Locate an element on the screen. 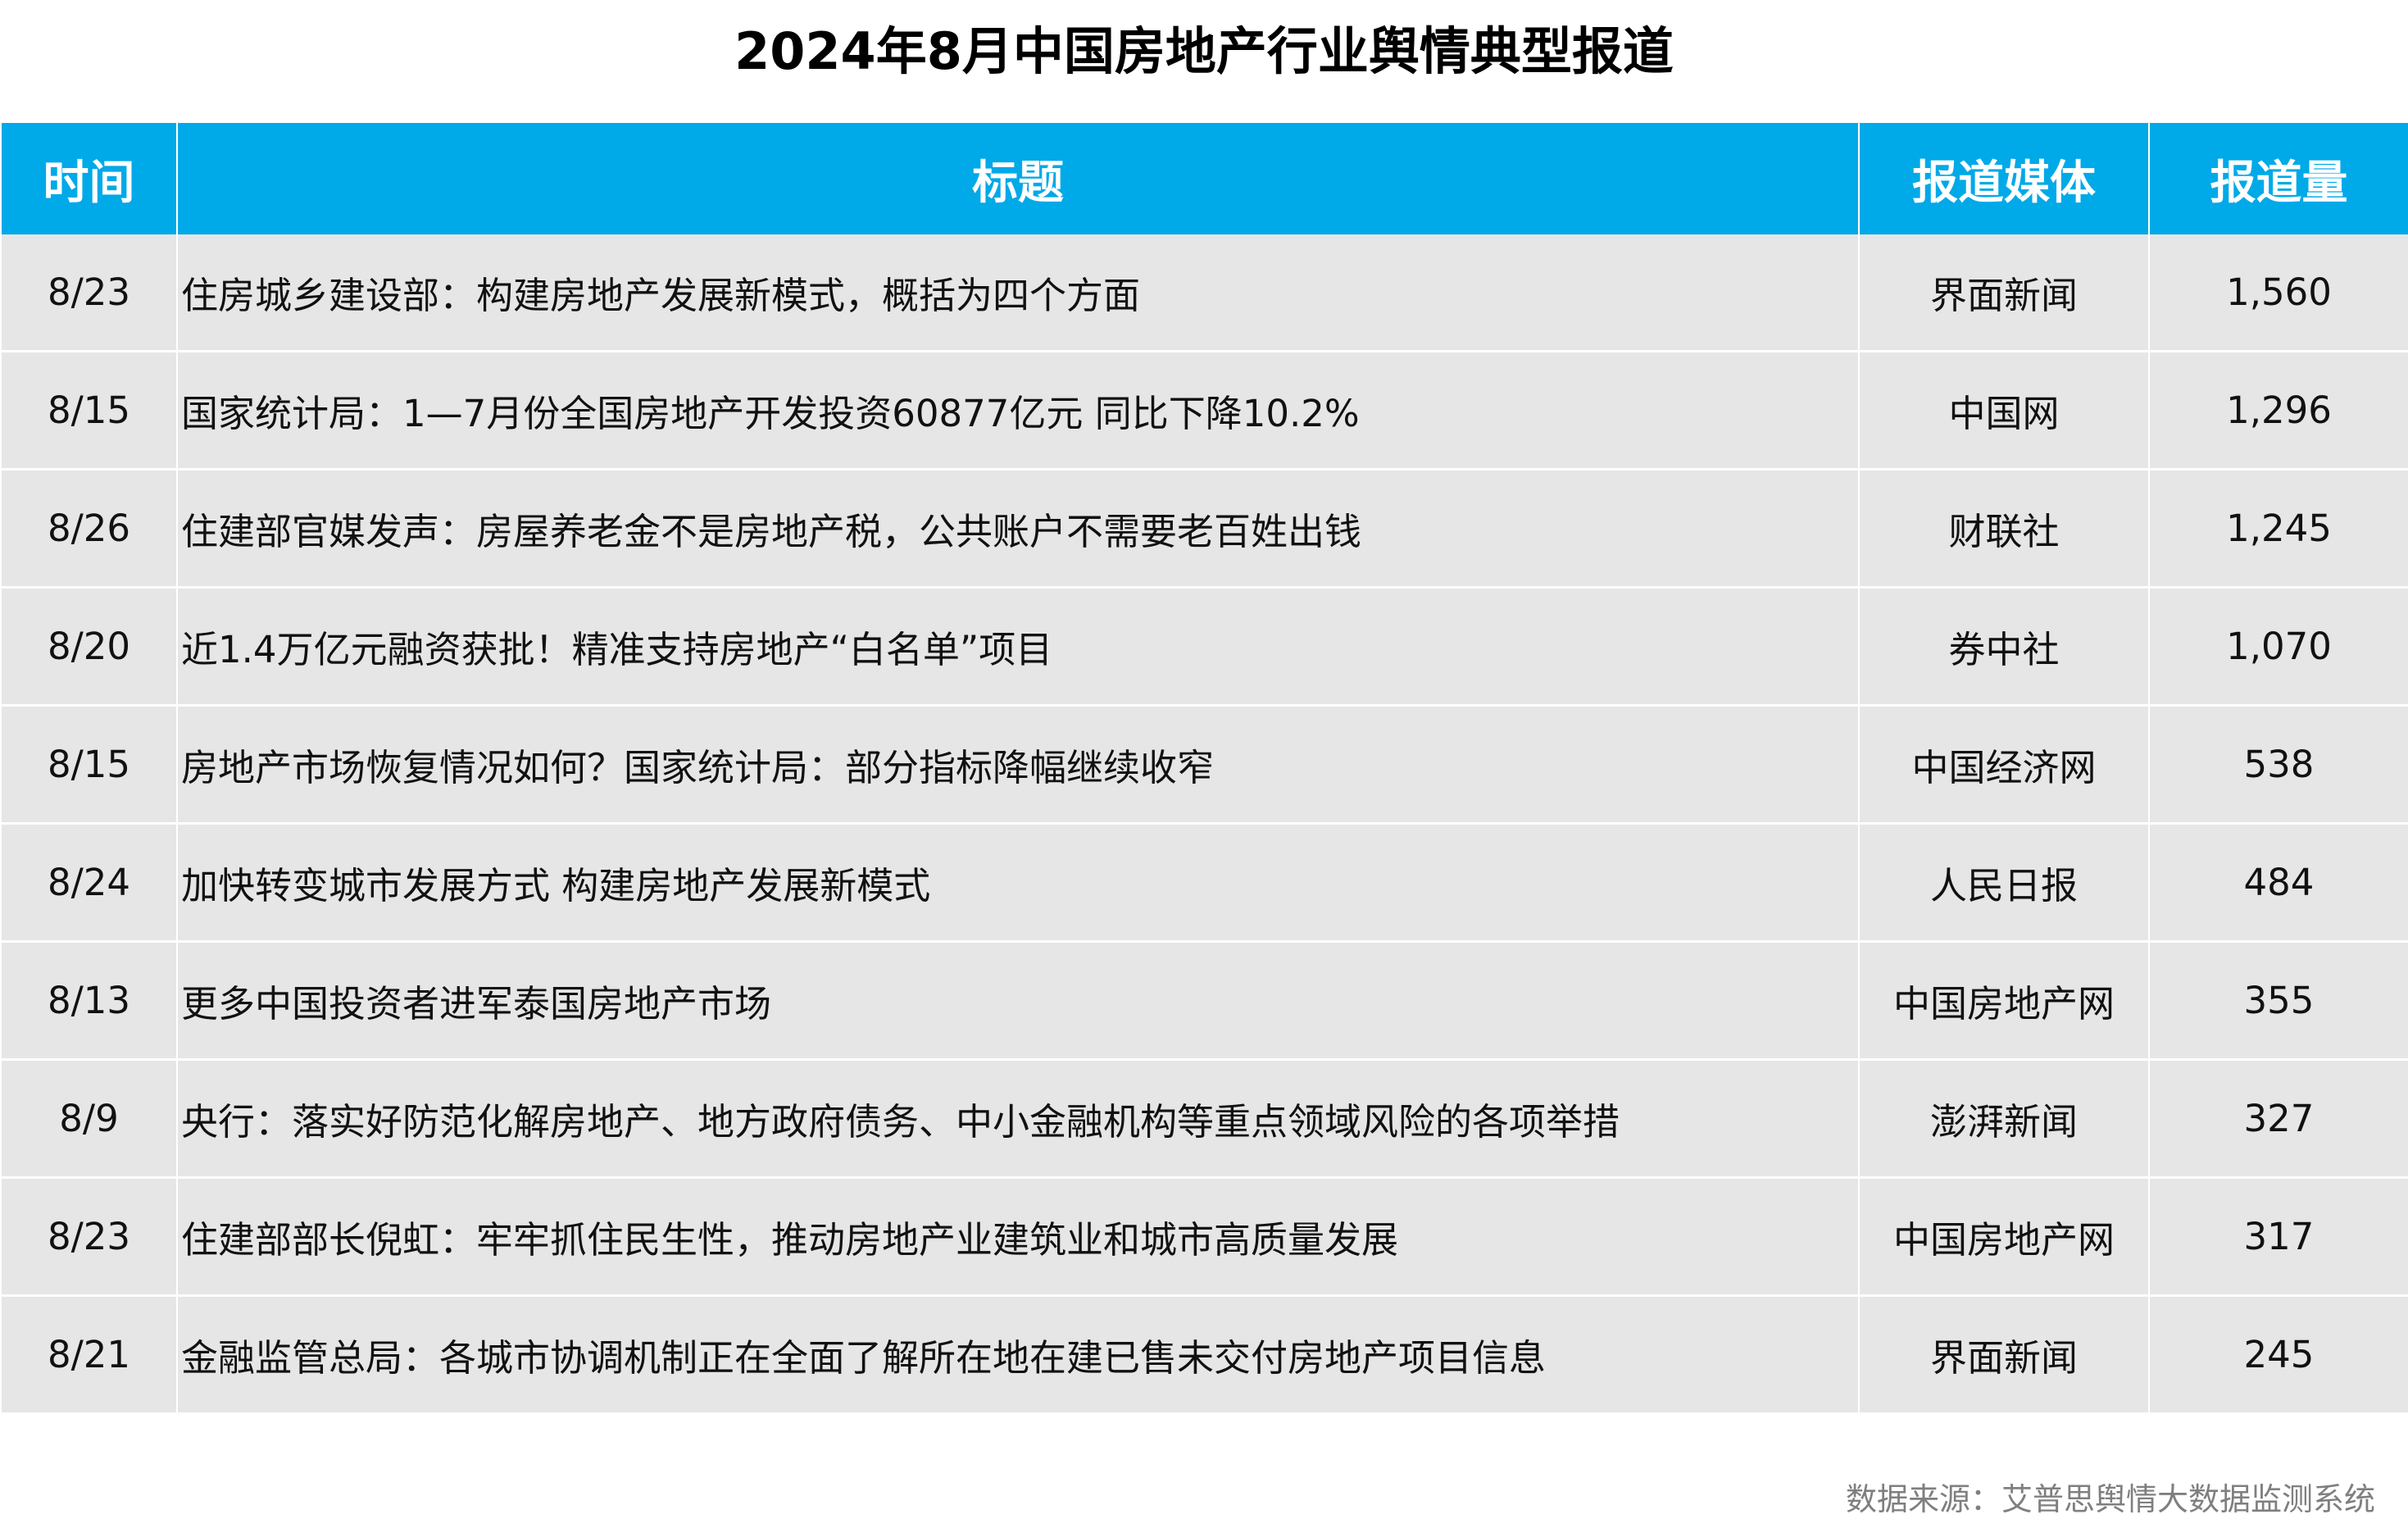 The width and height of the screenshot is (2408, 1537). table-row: 8/23 住房城乡建设部：构建房地产发展新模式，概括为四个方面 界面新闻 1,560 is located at coordinates (1205, 293).